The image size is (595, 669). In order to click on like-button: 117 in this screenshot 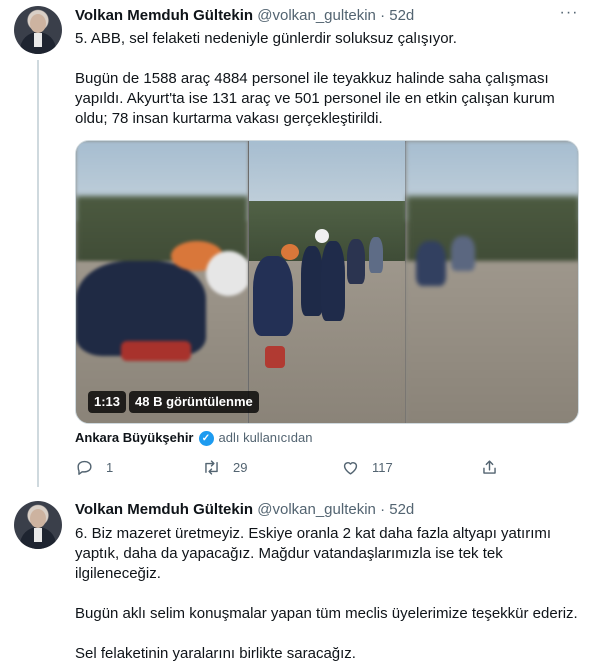, I will do `click(367, 467)`.